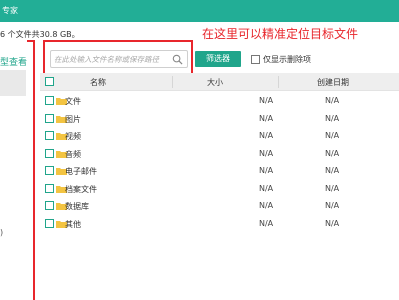 The height and width of the screenshot is (300, 399). I want to click on table-row: 文件 N/A N/A, so click(219, 101).